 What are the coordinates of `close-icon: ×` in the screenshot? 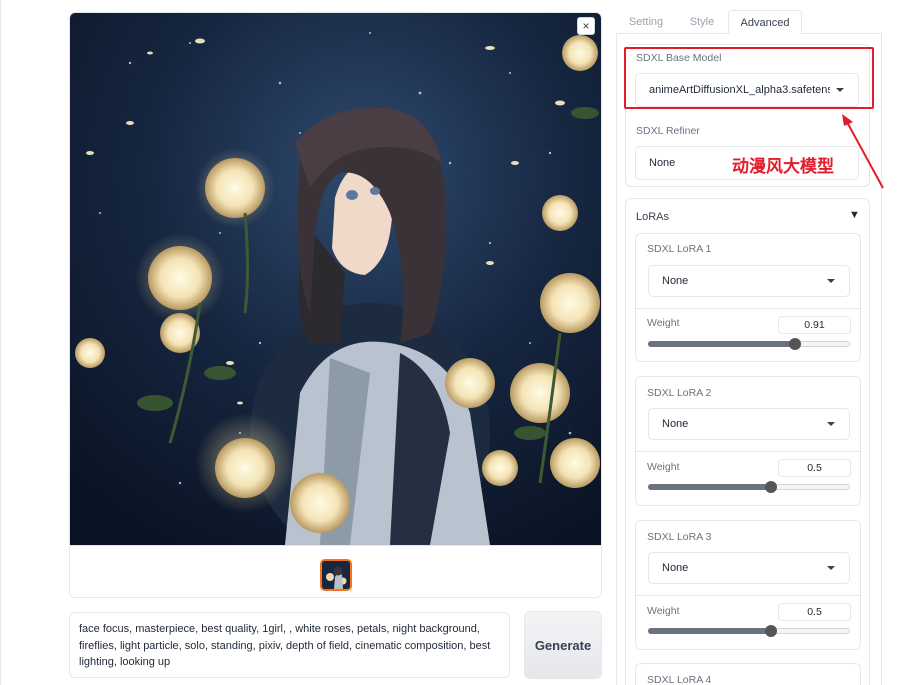 It's located at (586, 26).